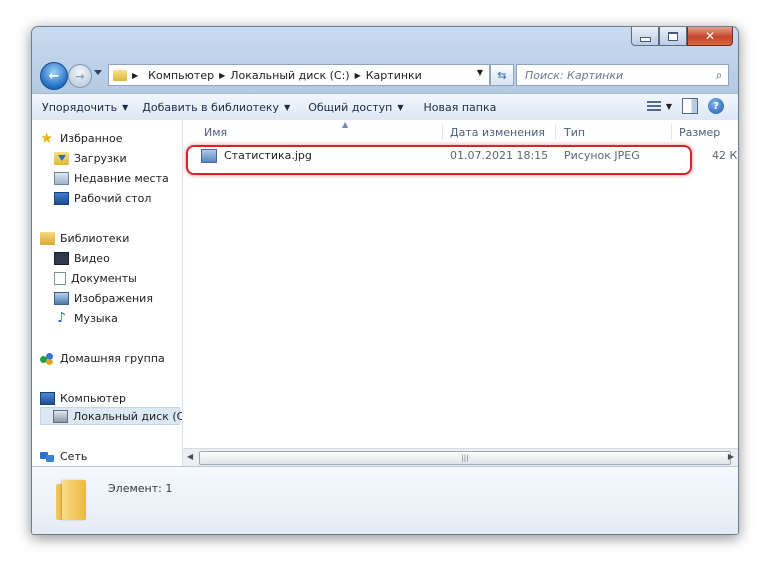  Describe the element at coordinates (47, 456) in the screenshot. I see `network-icon` at that location.